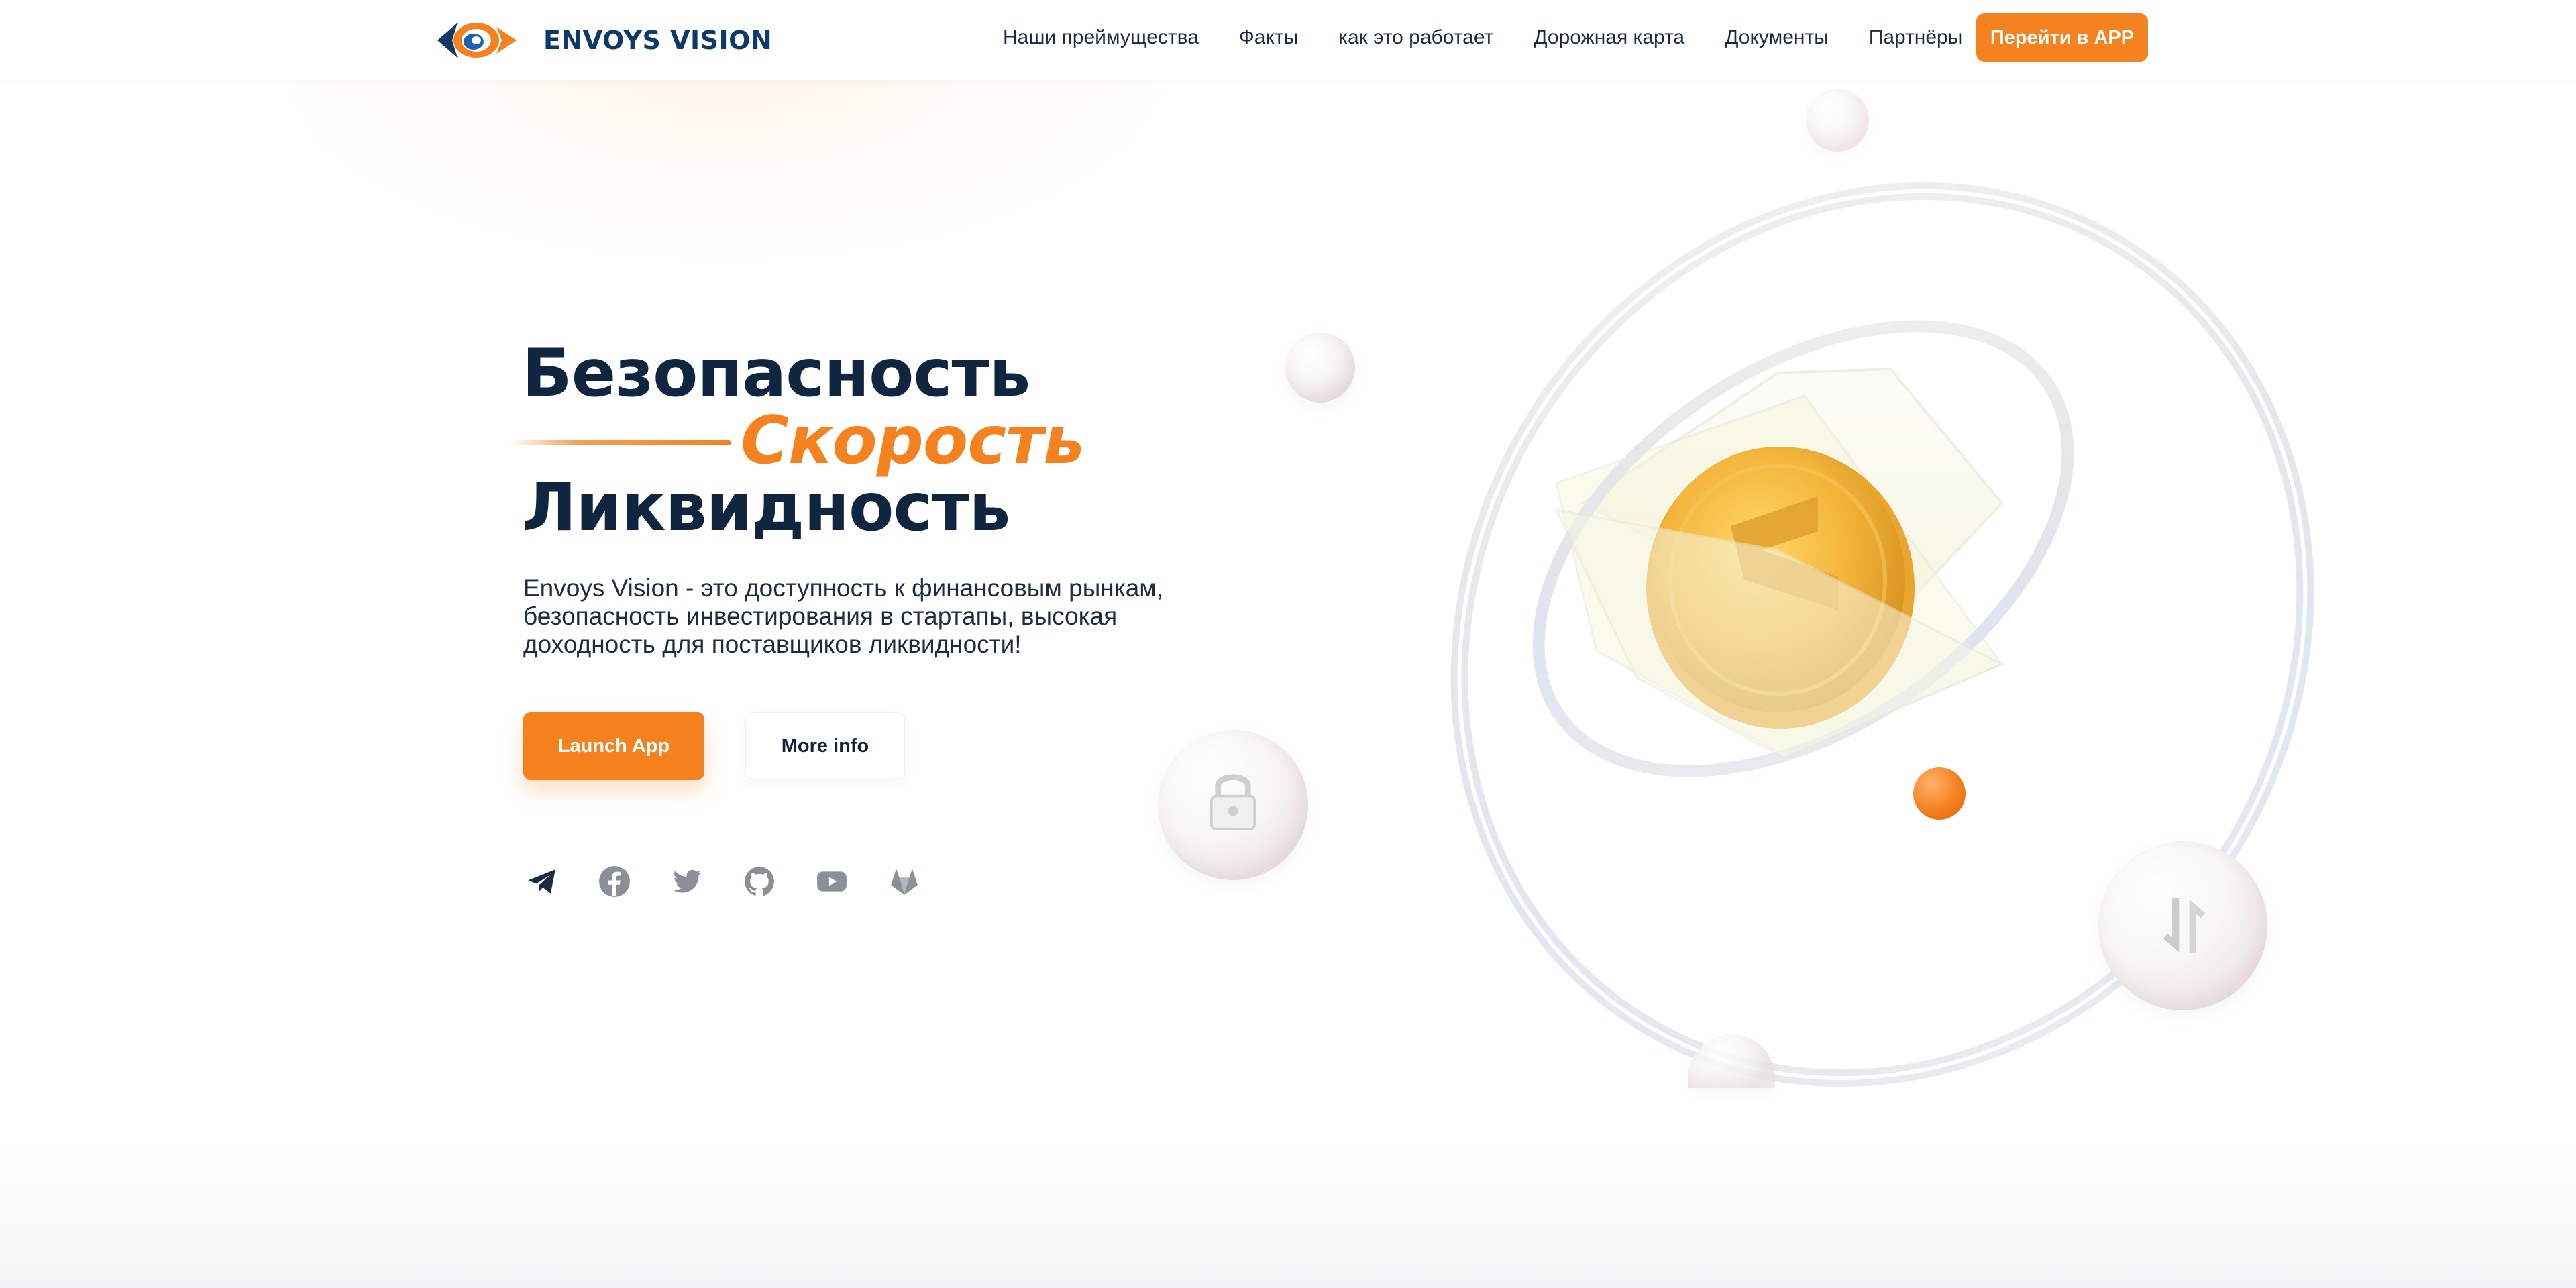 The width and height of the screenshot is (2576, 1288). I want to click on hero-title-speed: Скорость, so click(913, 440).